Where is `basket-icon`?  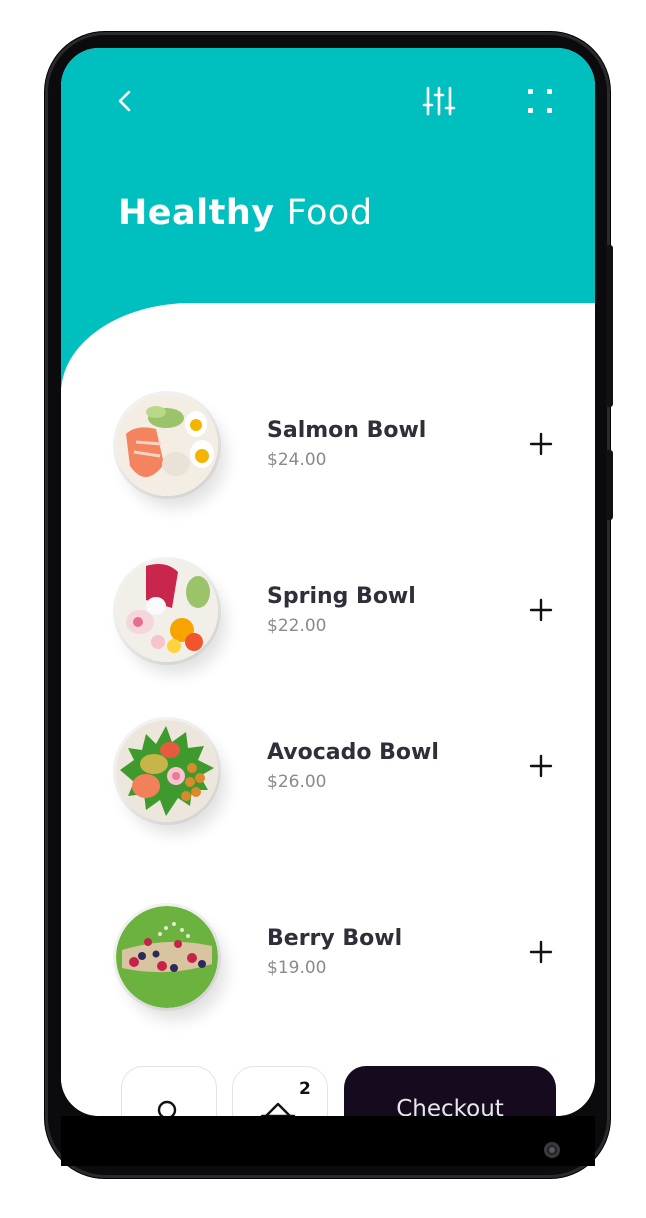
basket-icon is located at coordinates (277, 1109).